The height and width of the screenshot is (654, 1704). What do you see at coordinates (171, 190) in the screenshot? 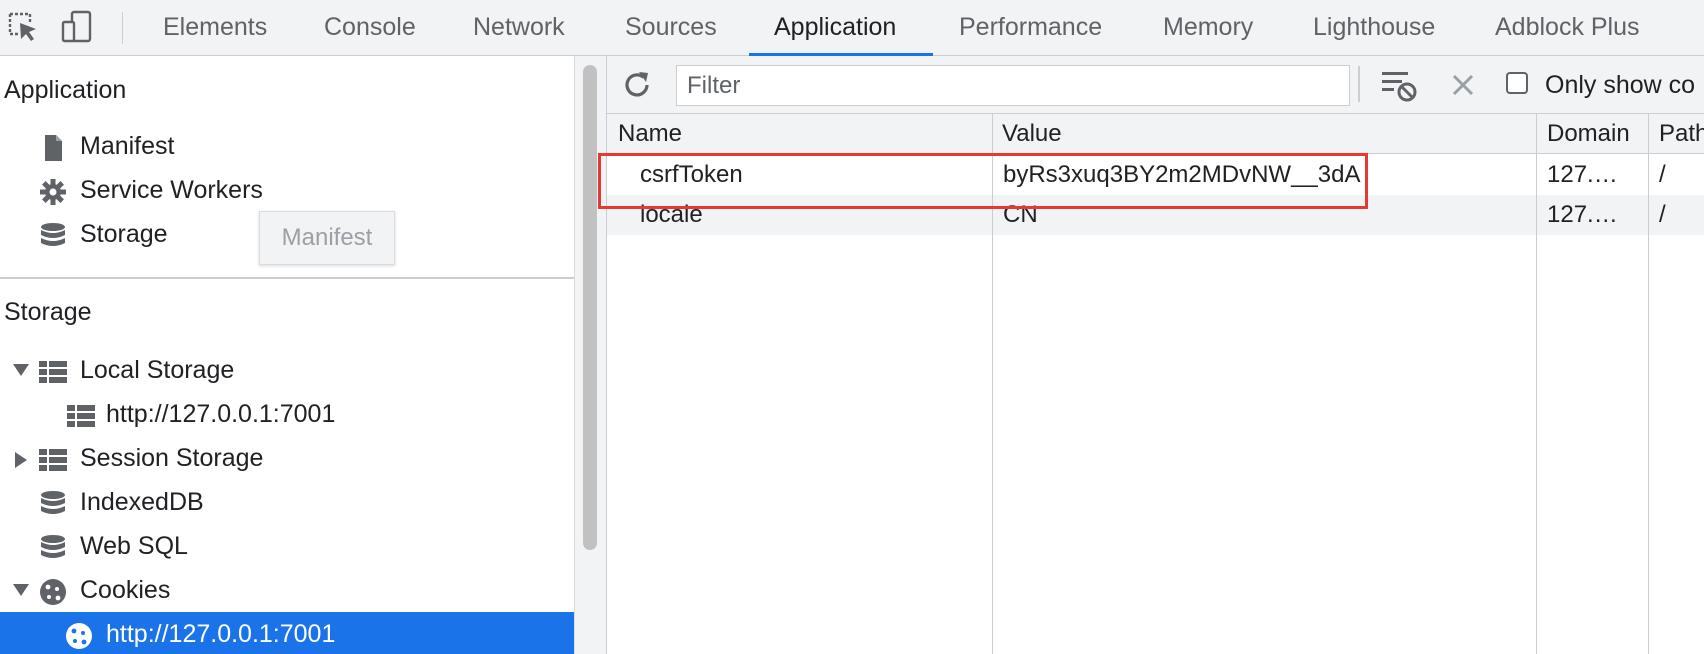
I see `sidebar-item-label: Service Workers` at bounding box center [171, 190].